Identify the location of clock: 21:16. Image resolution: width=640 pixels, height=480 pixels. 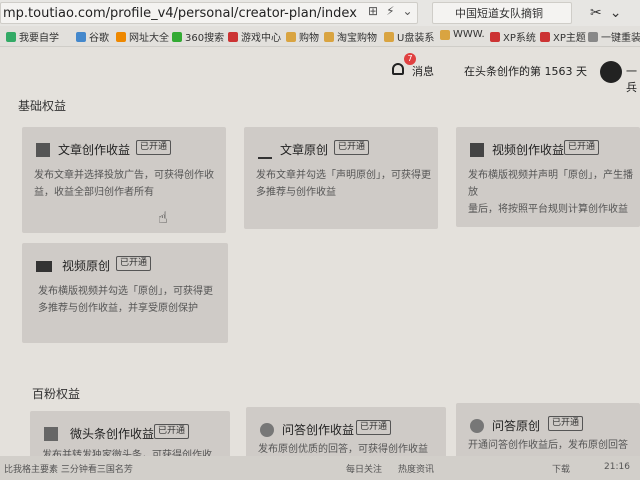
(617, 467).